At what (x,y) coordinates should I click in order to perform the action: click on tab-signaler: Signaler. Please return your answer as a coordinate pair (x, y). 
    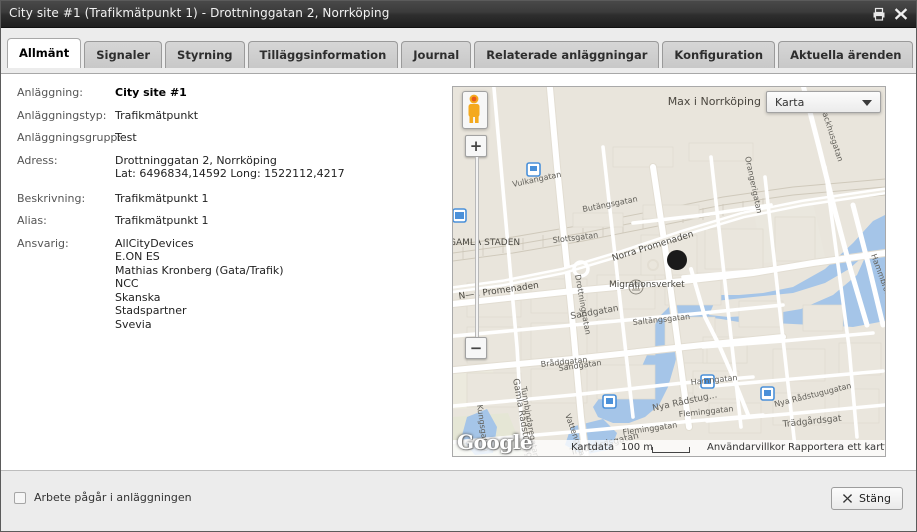
    Looking at the image, I should click on (123, 54).